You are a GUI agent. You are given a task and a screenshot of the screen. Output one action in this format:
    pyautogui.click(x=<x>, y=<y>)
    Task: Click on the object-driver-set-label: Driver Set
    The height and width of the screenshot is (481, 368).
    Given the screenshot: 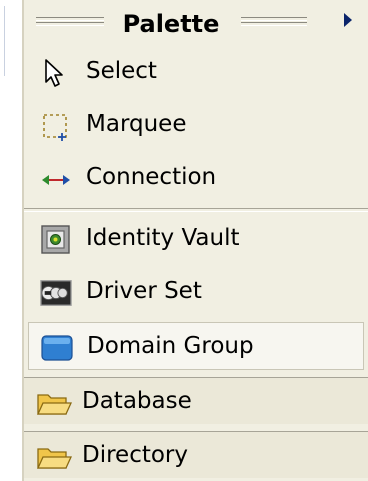 What is the action you would take?
    pyautogui.click(x=144, y=291)
    